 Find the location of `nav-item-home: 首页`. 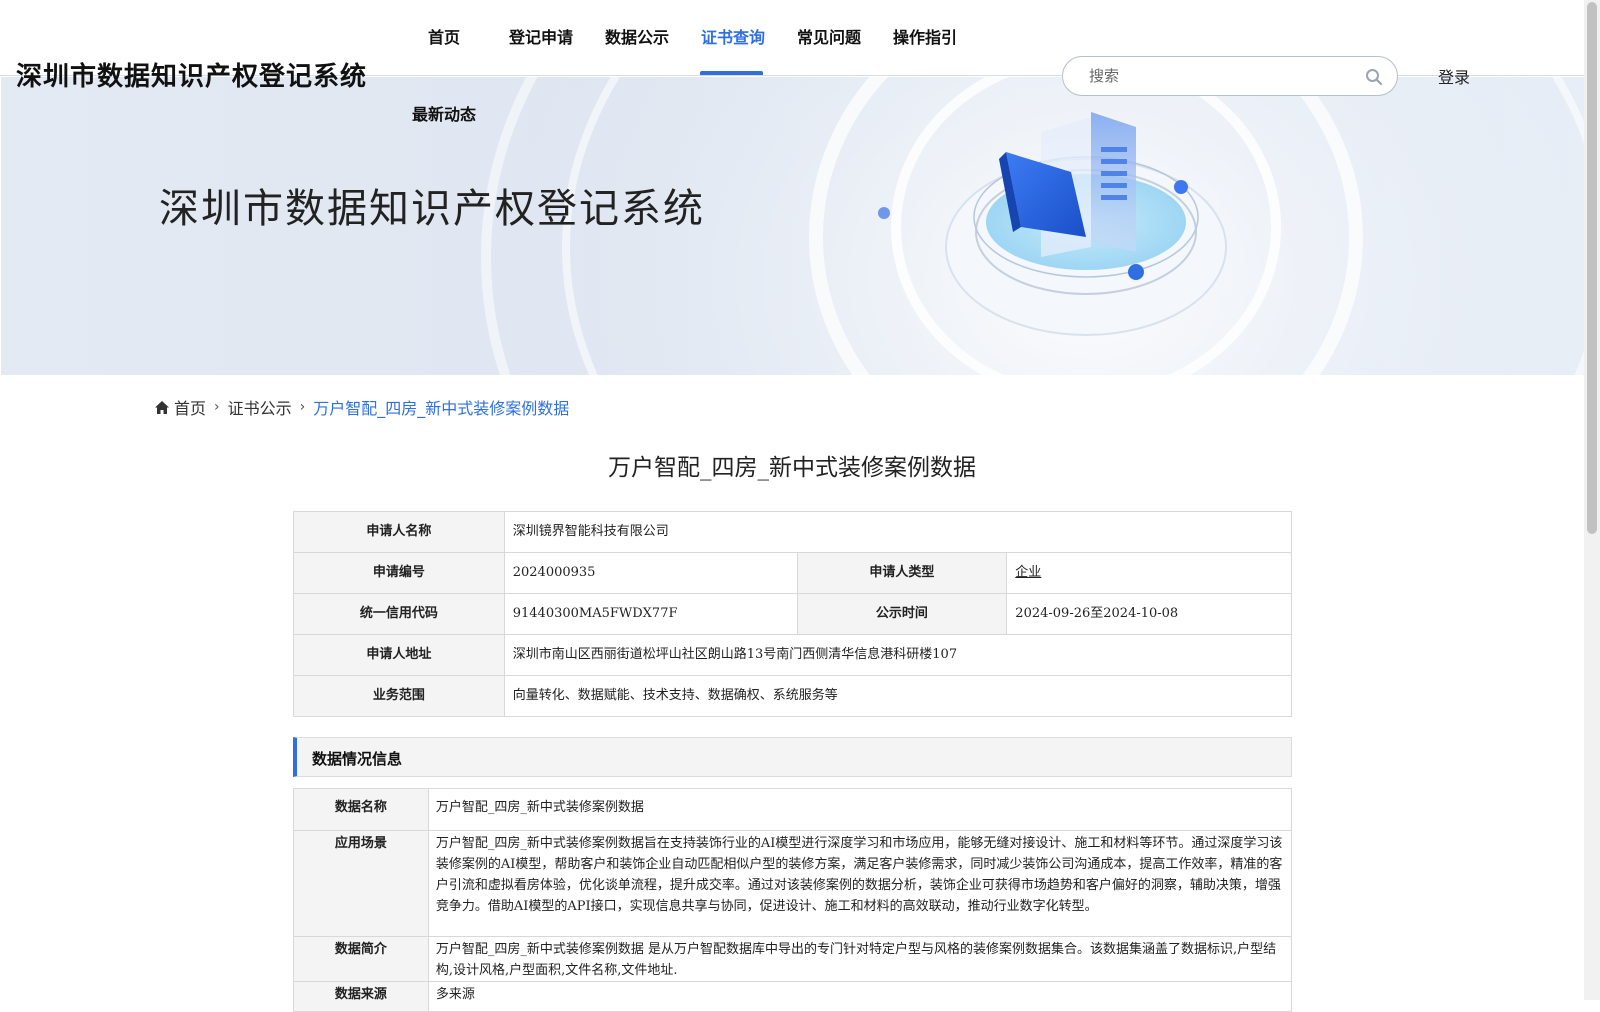

nav-item-home: 首页 is located at coordinates (444, 36).